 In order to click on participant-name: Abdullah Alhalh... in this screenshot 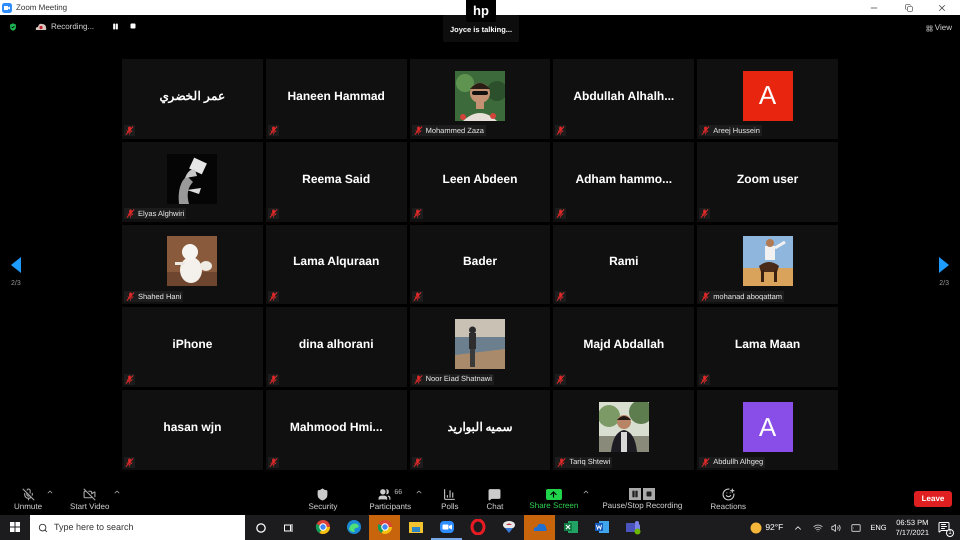, I will do `click(623, 96)`.